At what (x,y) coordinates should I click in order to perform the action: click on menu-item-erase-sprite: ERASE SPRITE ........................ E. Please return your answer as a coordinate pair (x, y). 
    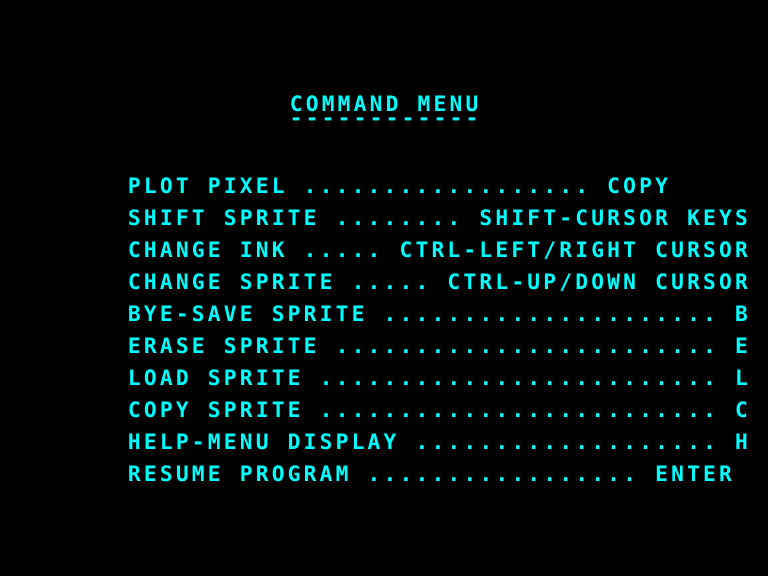
    Looking at the image, I should click on (406, 336).